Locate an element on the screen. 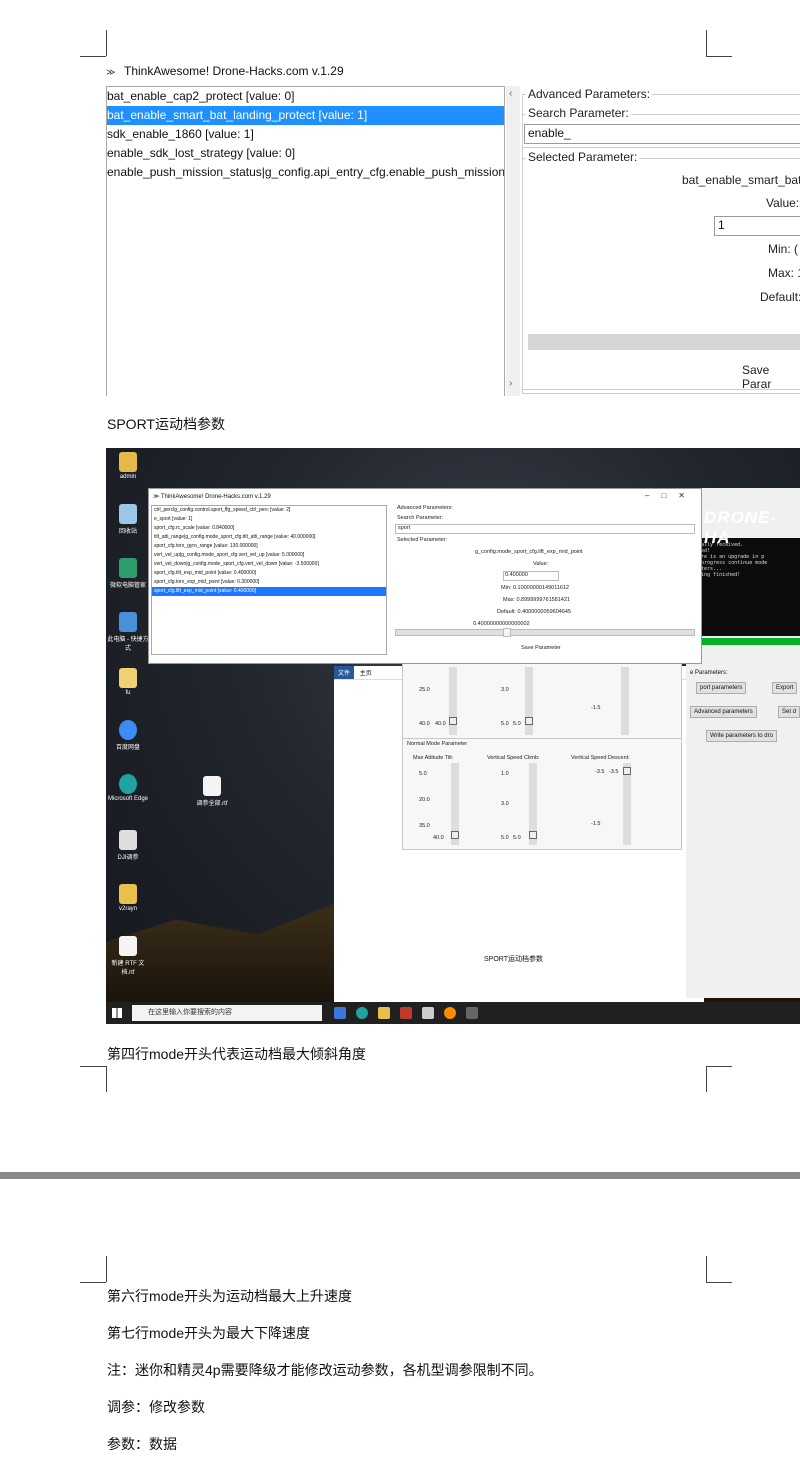 The height and width of the screenshot is (1476, 800). inner-save-button: Save Parameter is located at coordinates (541, 648).